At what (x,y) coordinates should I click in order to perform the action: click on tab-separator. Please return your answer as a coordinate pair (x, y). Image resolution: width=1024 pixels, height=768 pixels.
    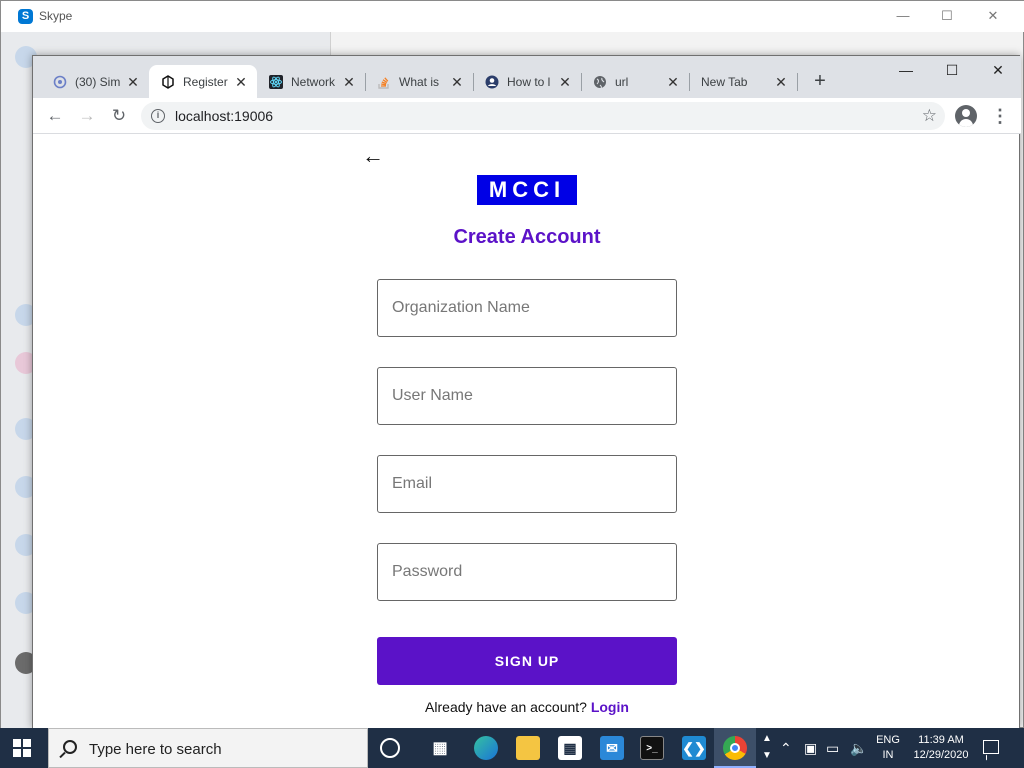
    Looking at the image, I should click on (797, 82).